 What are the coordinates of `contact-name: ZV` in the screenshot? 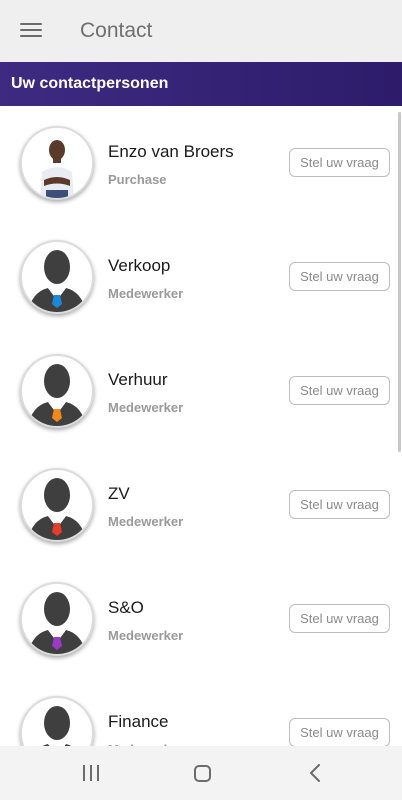 It's located at (119, 493).